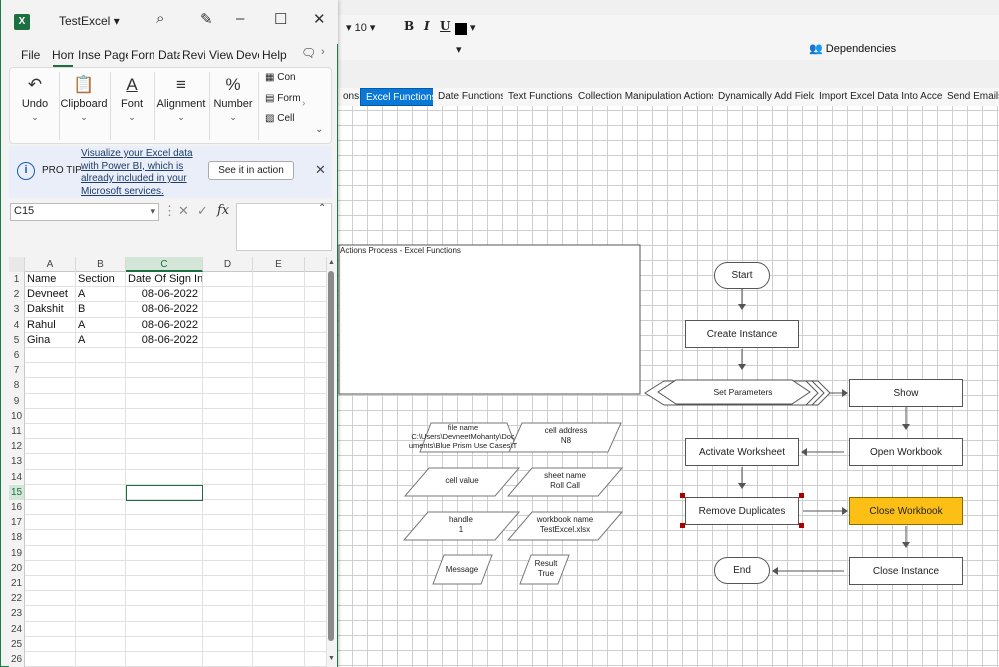  Describe the element at coordinates (101, 295) in the screenshot. I see `cell: A` at that location.